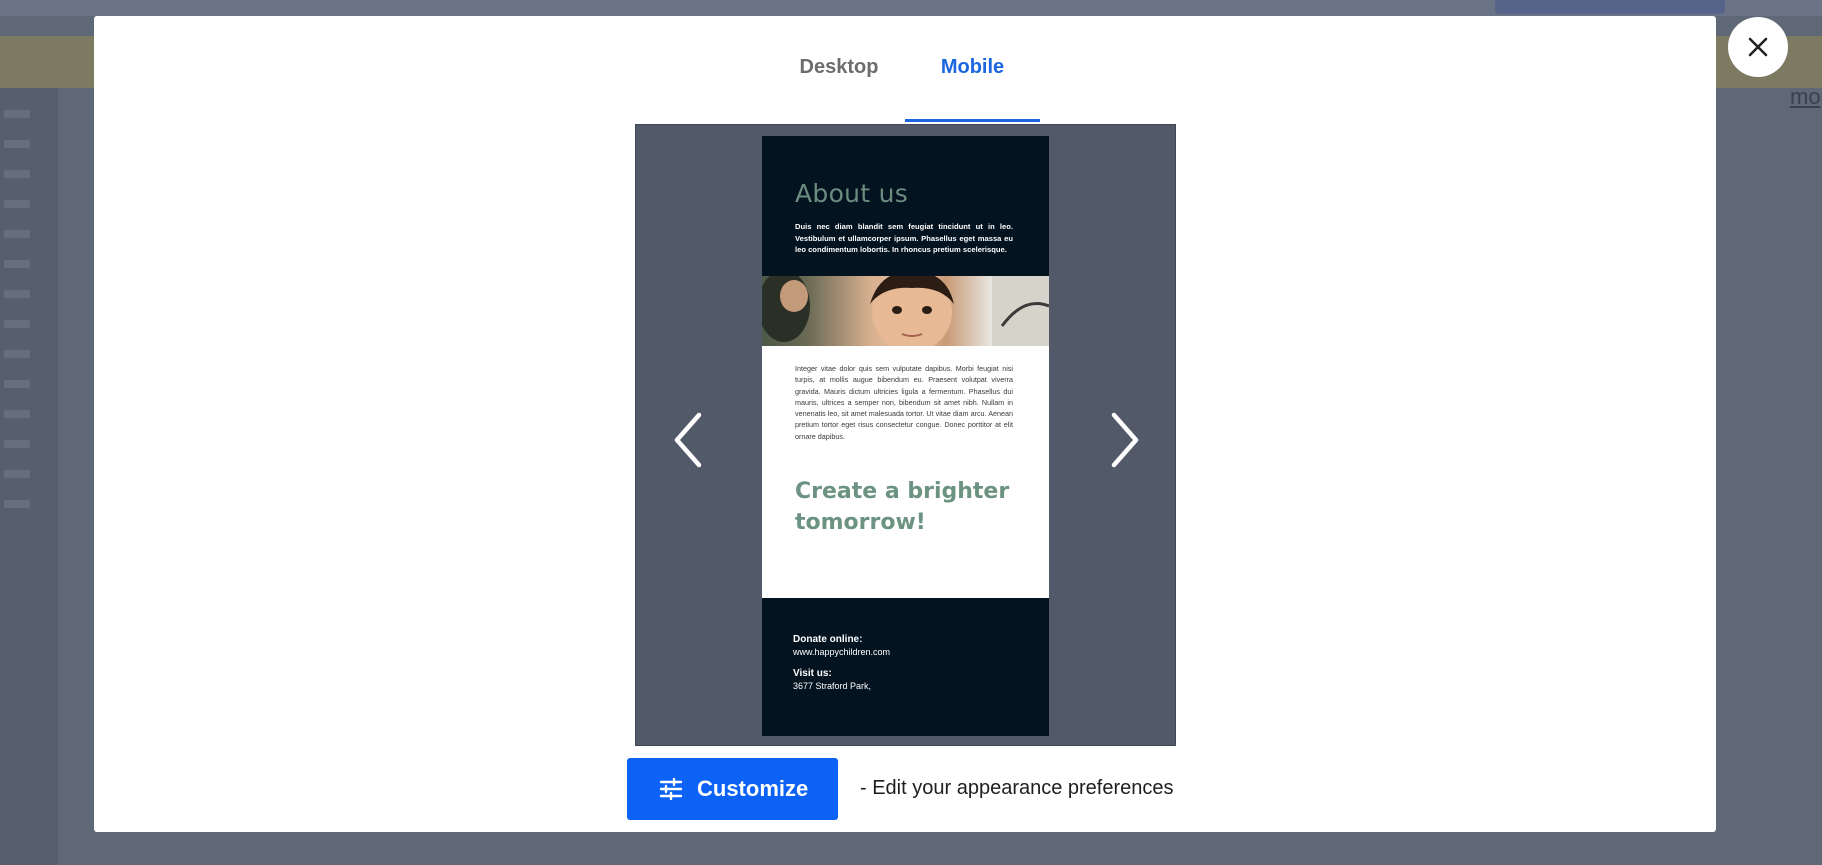 Image resolution: width=1822 pixels, height=865 pixels. Describe the element at coordinates (1610, 7) in the screenshot. I see `background-header-button` at that location.